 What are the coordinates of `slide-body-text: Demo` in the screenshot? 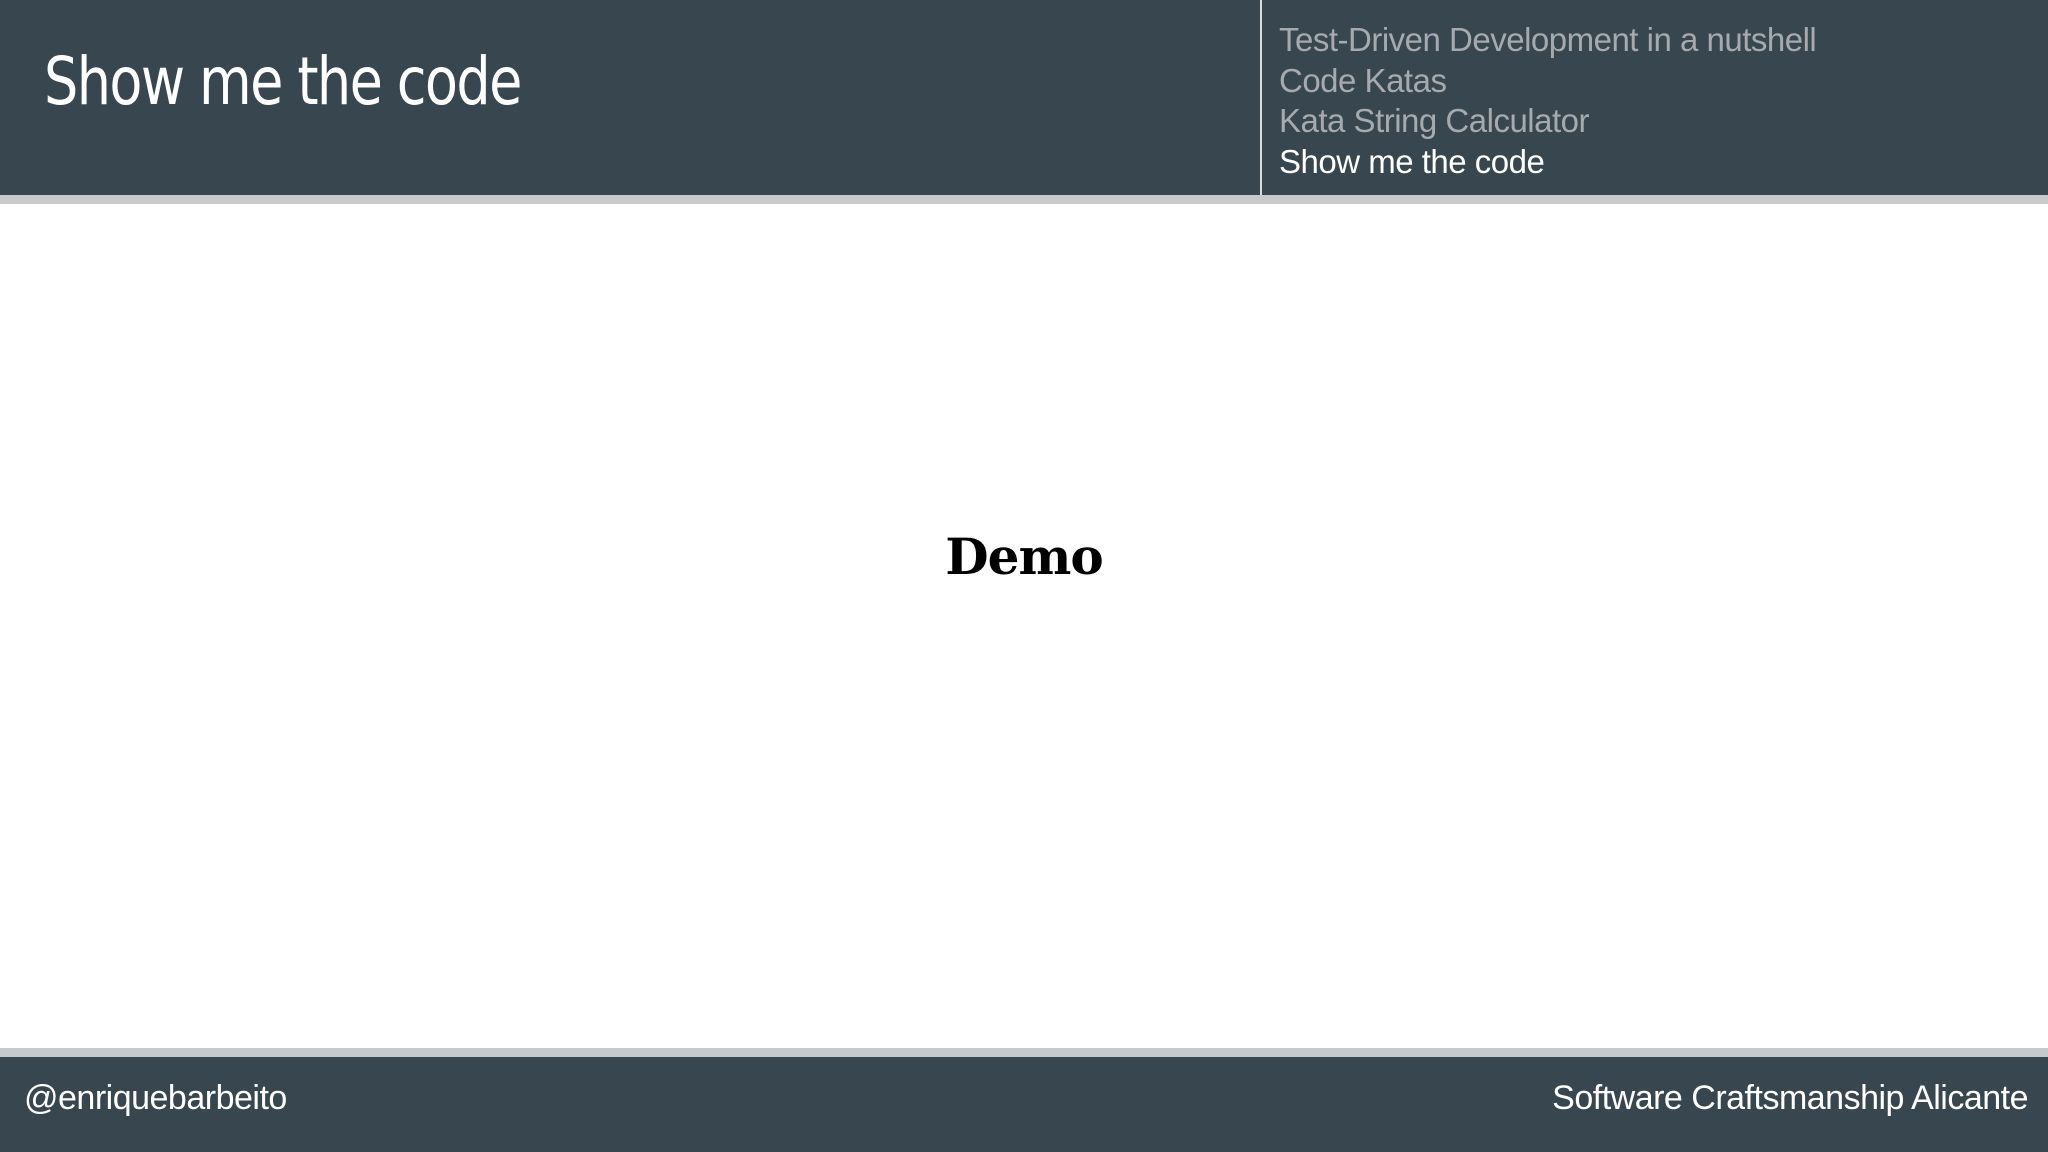 It's located at (1024, 556).